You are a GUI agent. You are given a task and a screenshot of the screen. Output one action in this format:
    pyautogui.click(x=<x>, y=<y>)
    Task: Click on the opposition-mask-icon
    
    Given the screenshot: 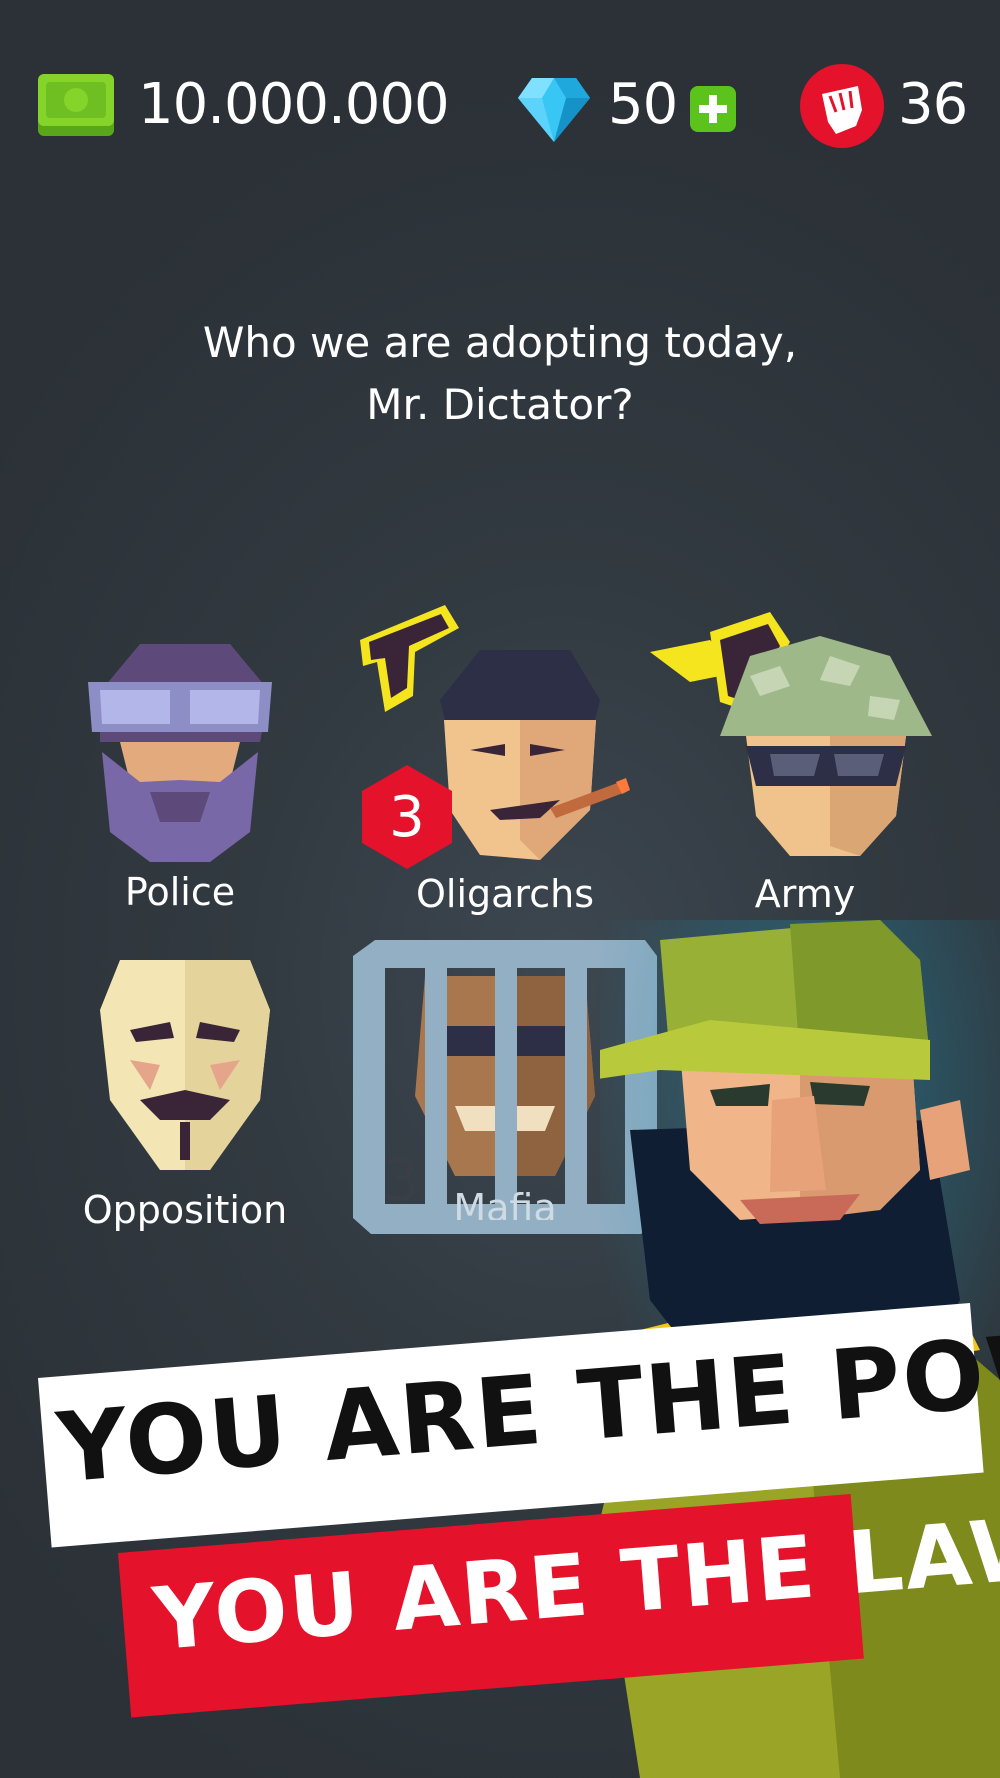 What is the action you would take?
    pyautogui.click(x=185, y=1065)
    